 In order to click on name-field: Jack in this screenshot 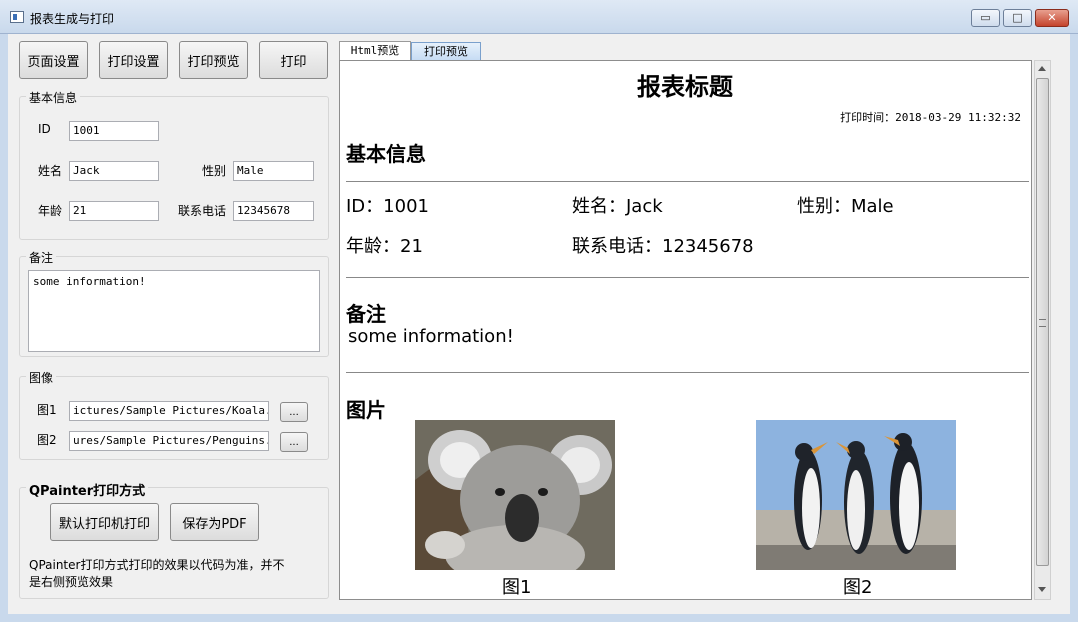, I will do `click(114, 171)`.